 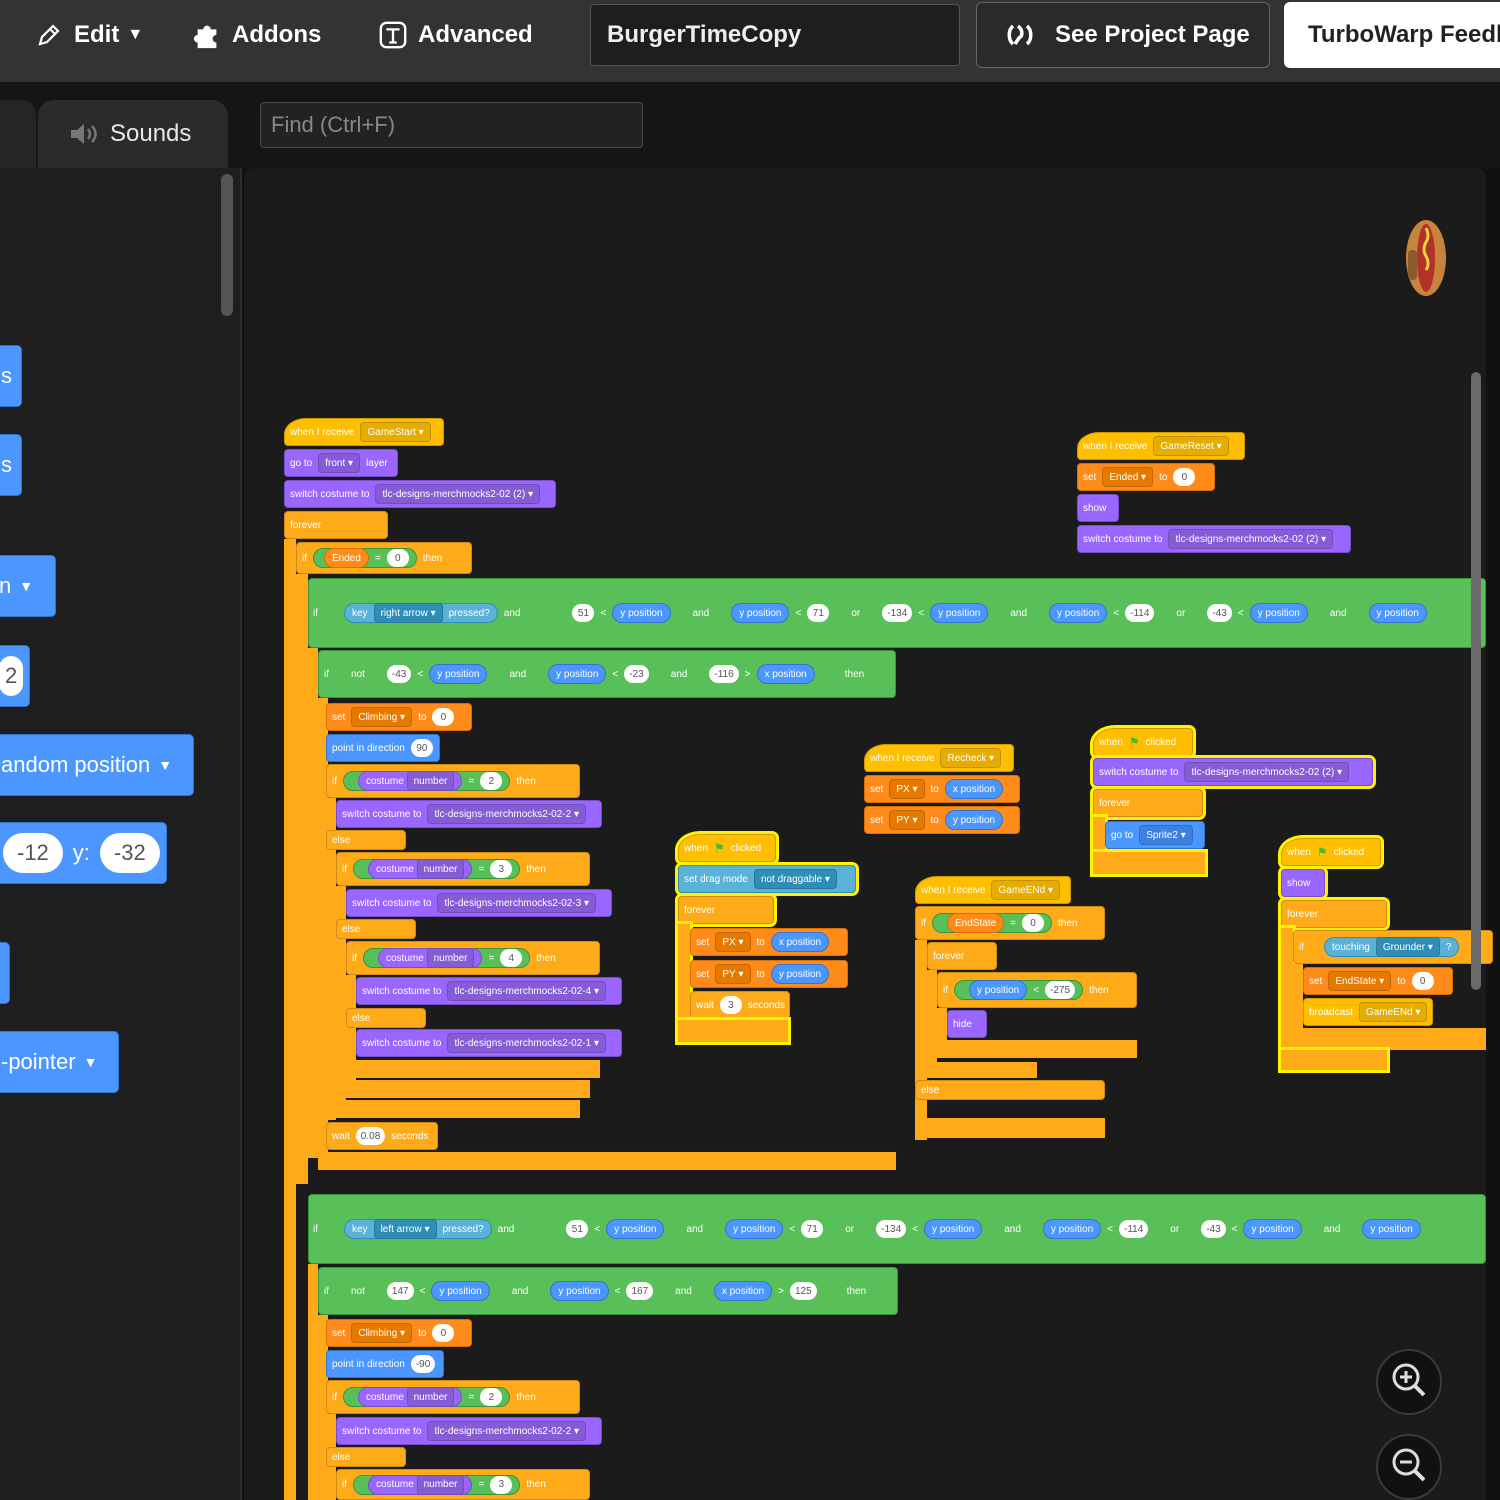 I want to click on if-else-block: if costume number = 4 then, so click(x=473, y=958).